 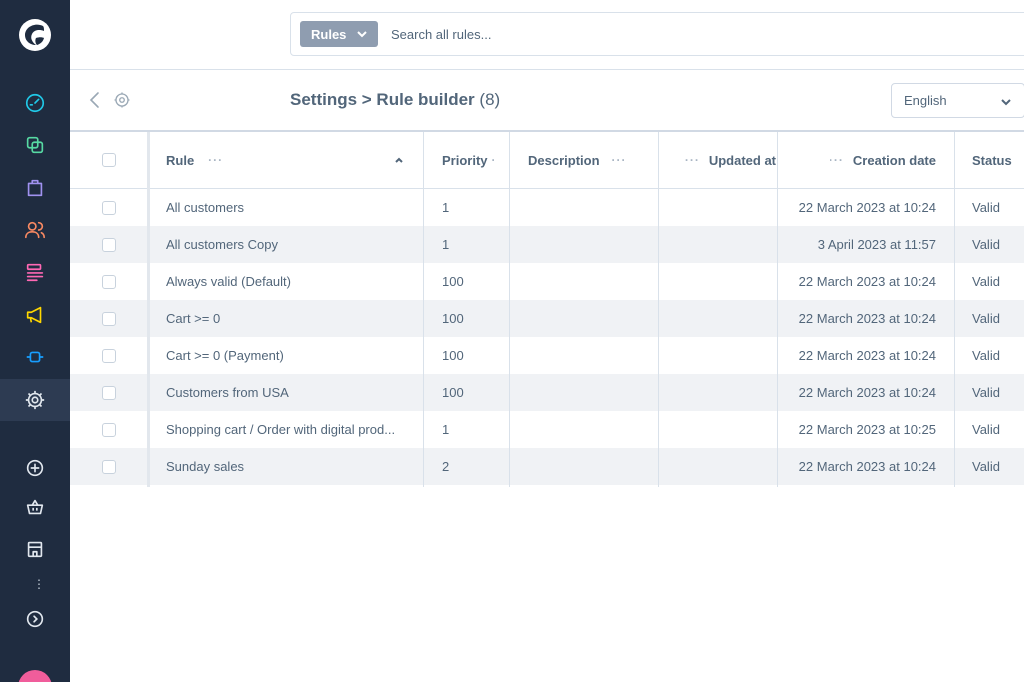 I want to click on search-type-dropdown: Rules, so click(x=339, y=34).